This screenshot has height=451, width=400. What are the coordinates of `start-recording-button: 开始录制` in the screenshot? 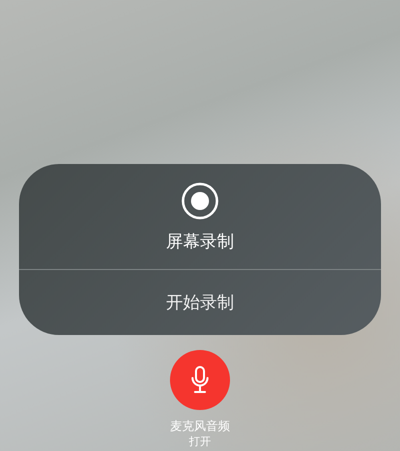 It's located at (200, 302).